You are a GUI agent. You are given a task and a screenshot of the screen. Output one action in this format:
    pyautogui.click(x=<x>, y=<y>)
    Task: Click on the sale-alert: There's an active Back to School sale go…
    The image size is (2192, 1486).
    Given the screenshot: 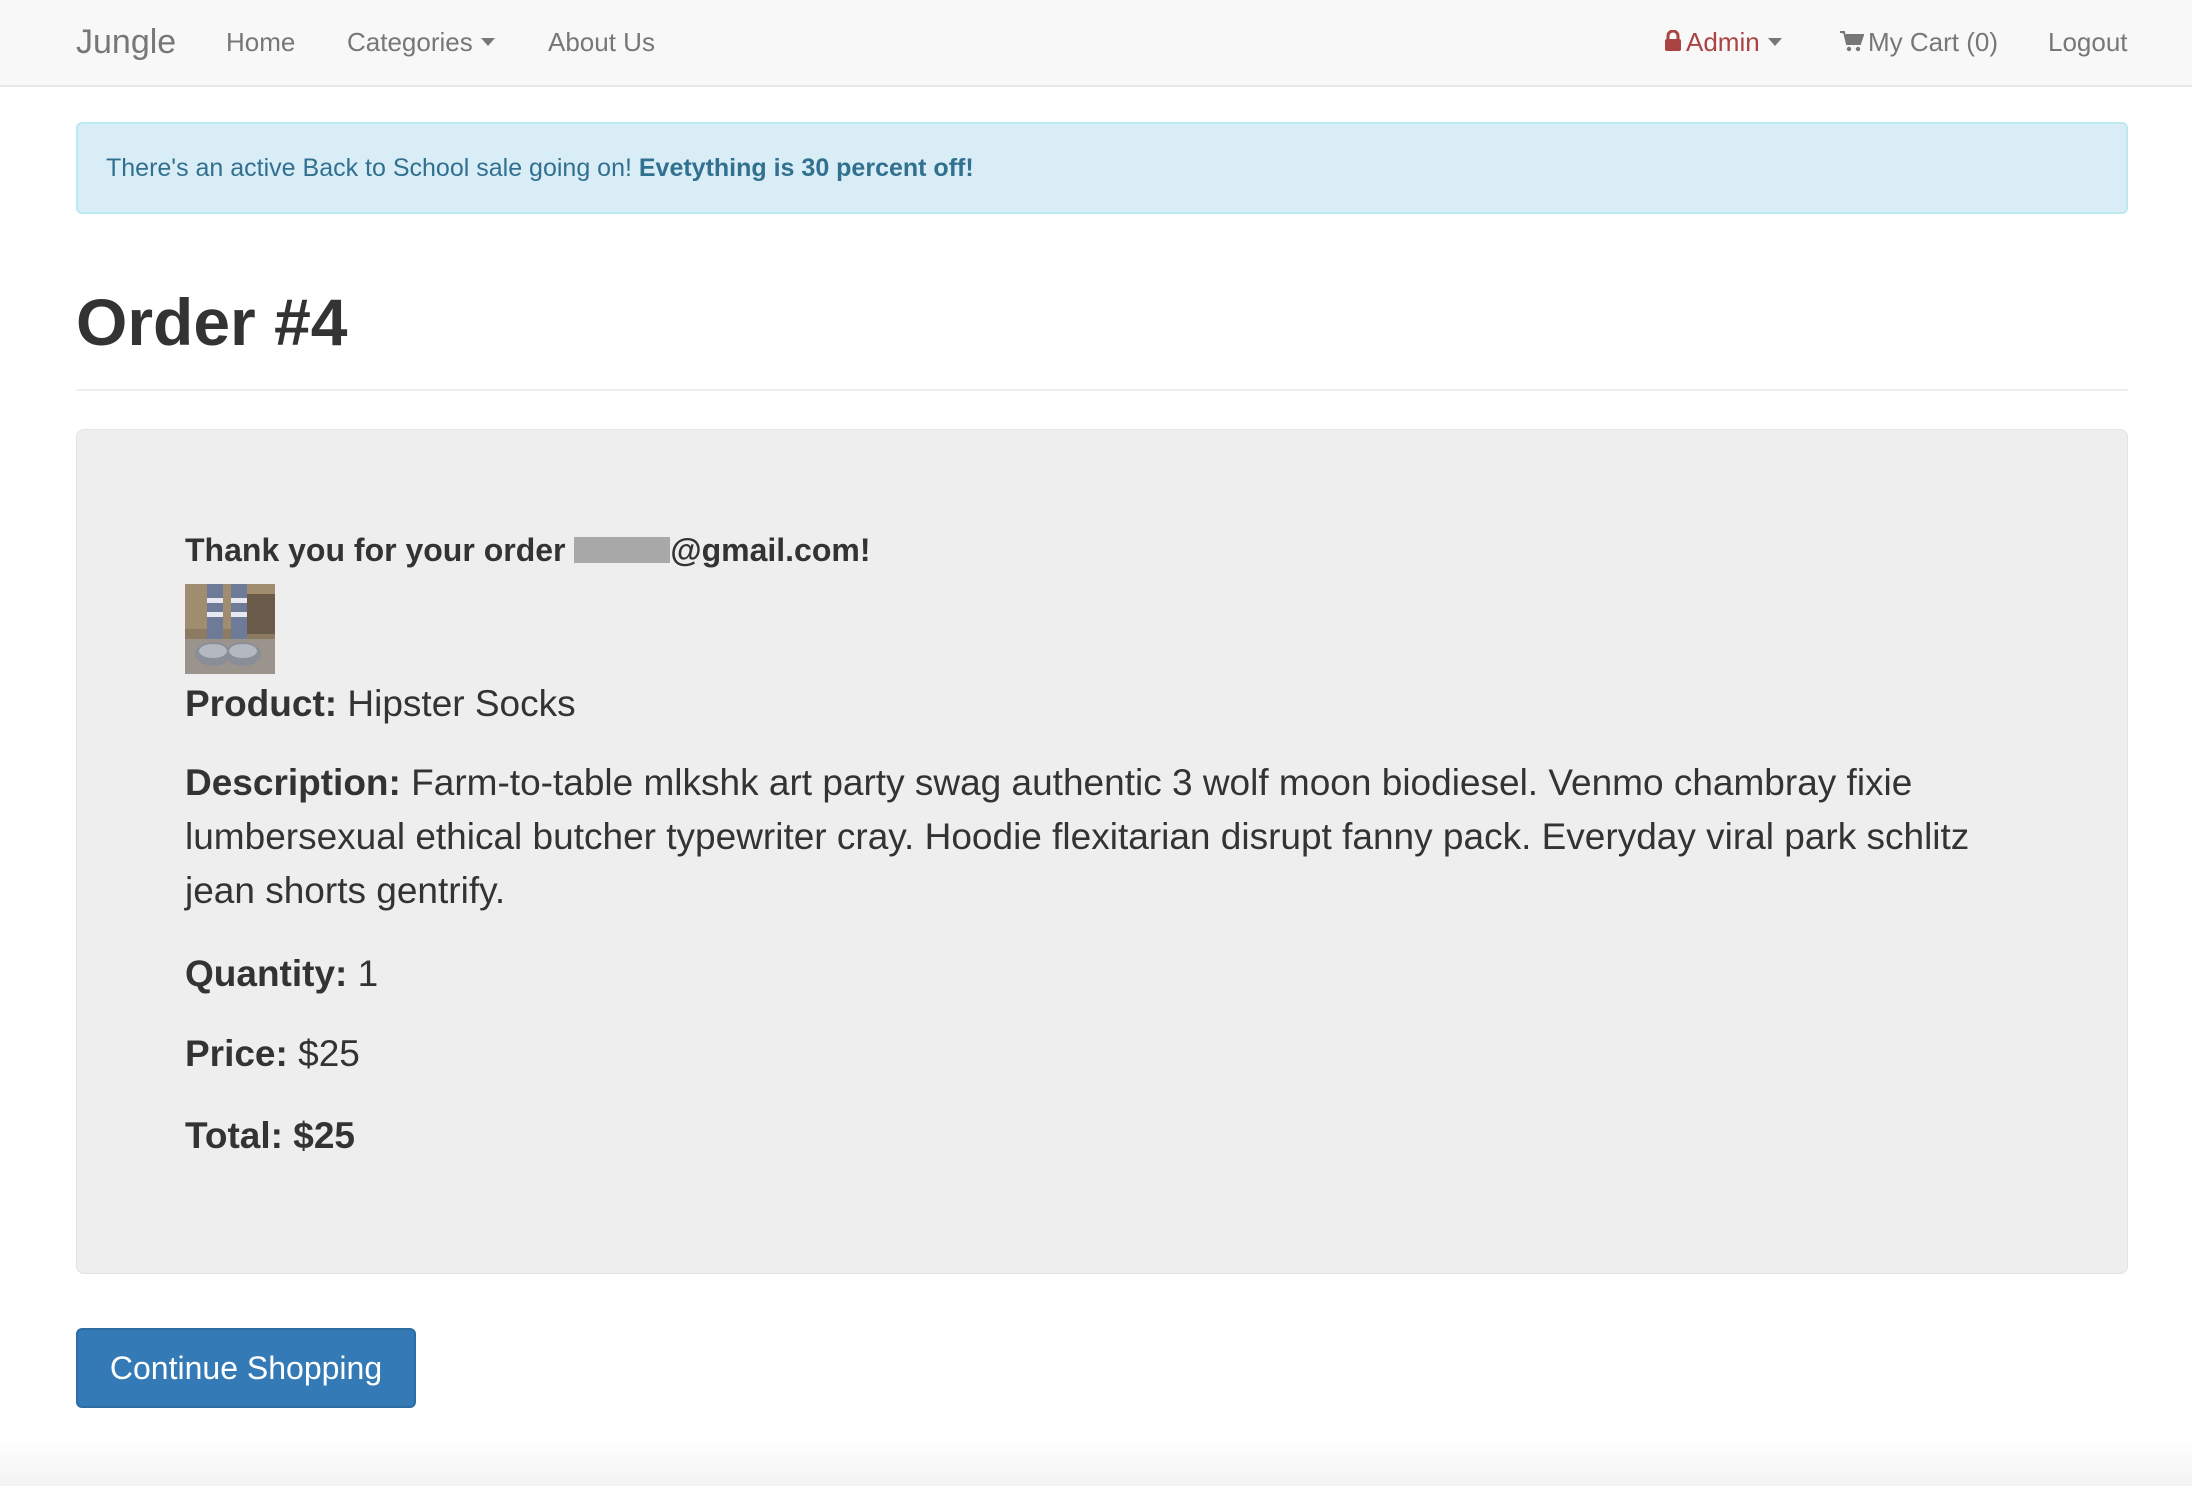 What is the action you would take?
    pyautogui.click(x=1102, y=168)
    